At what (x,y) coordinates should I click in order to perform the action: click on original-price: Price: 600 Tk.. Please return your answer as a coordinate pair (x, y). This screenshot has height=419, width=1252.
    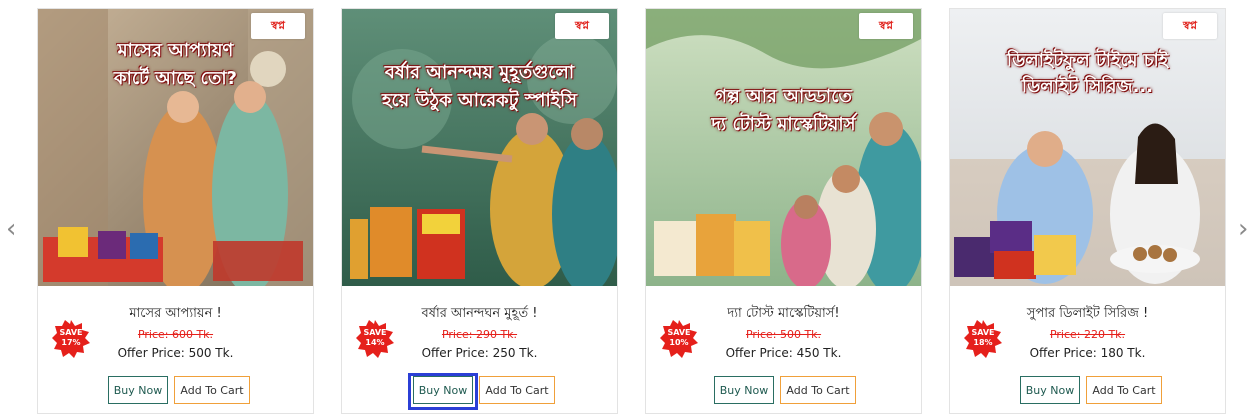
    Looking at the image, I should click on (175, 334).